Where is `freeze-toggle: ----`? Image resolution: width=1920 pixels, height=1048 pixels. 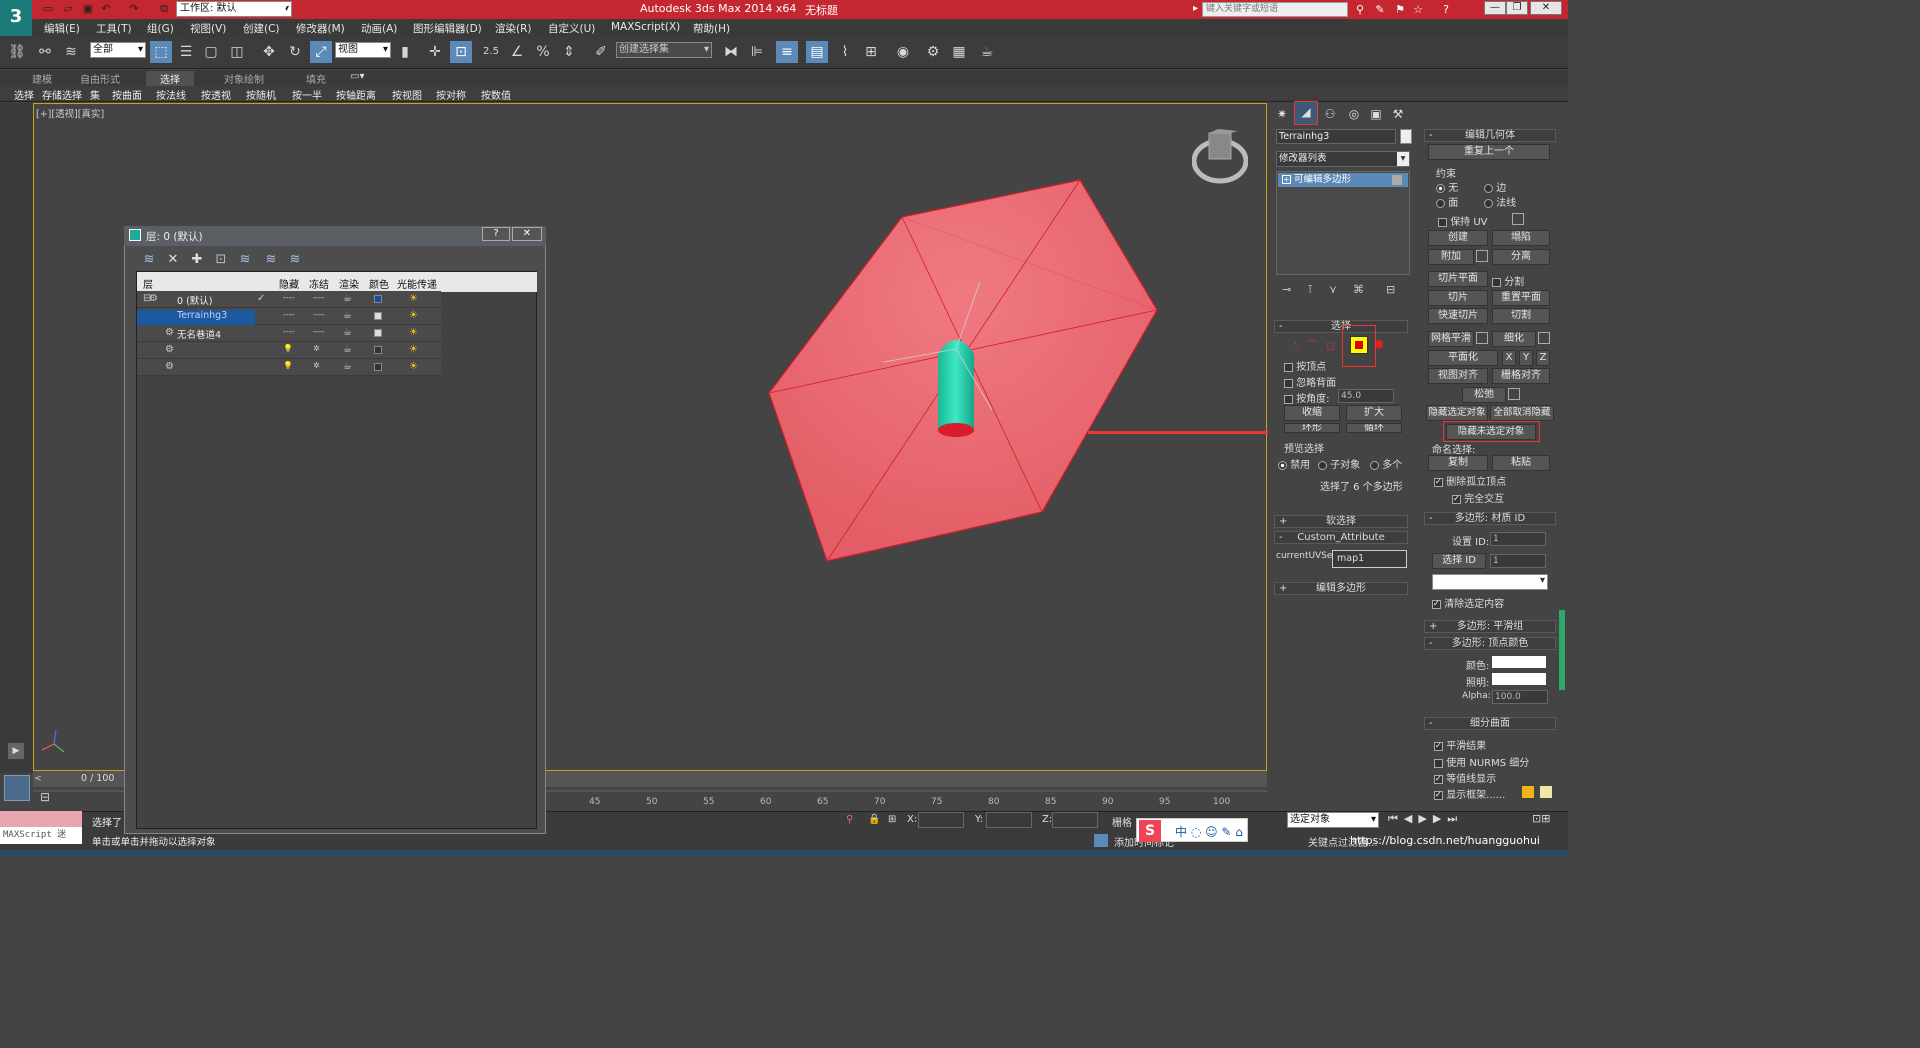
freeze-toggle: ---- is located at coordinates (319, 297).